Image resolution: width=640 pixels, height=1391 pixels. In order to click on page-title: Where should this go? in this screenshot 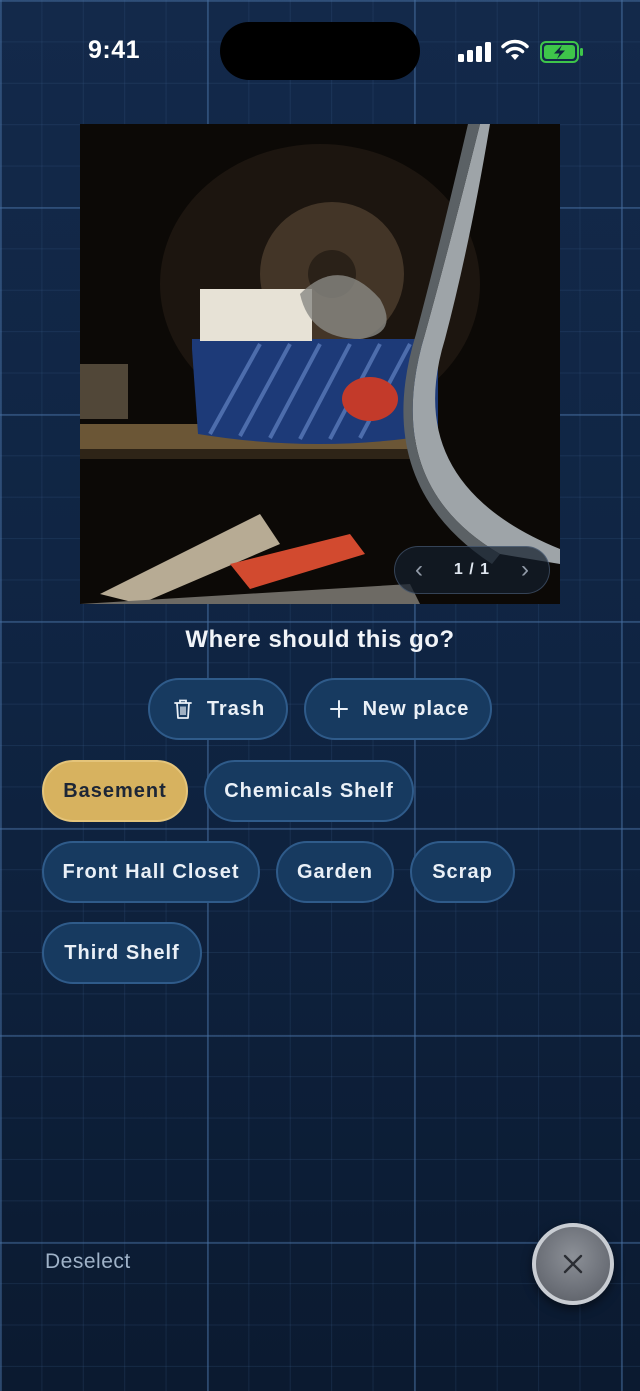, I will do `click(320, 639)`.